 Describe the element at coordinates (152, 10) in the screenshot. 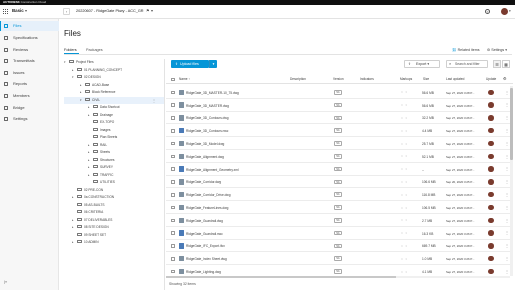

I see `project-chevron-down-icon: ▾` at that location.